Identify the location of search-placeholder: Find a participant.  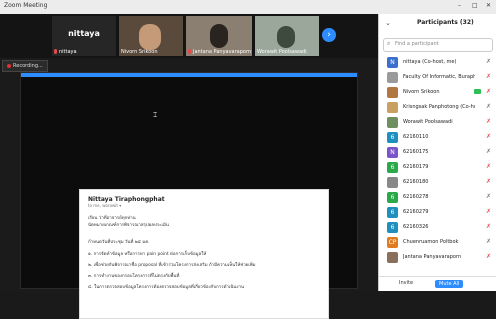
(417, 44).